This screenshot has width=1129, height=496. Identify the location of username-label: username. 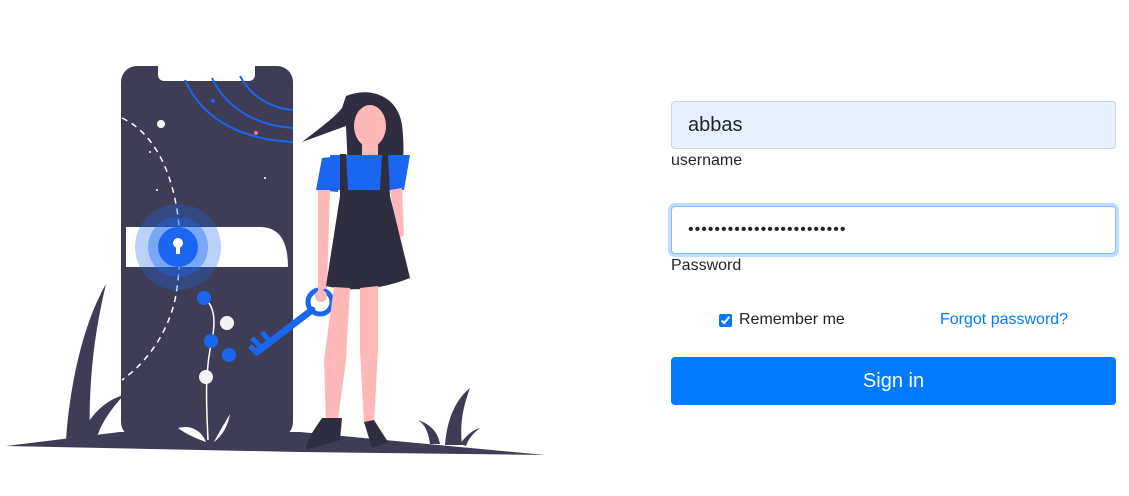
(707, 160).